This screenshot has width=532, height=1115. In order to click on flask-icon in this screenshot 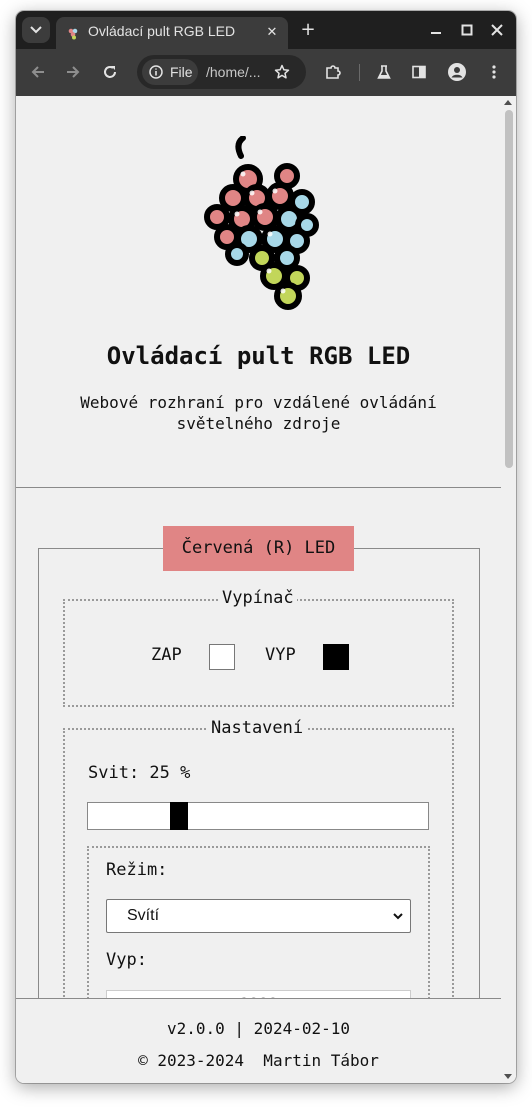, I will do `click(384, 72)`.